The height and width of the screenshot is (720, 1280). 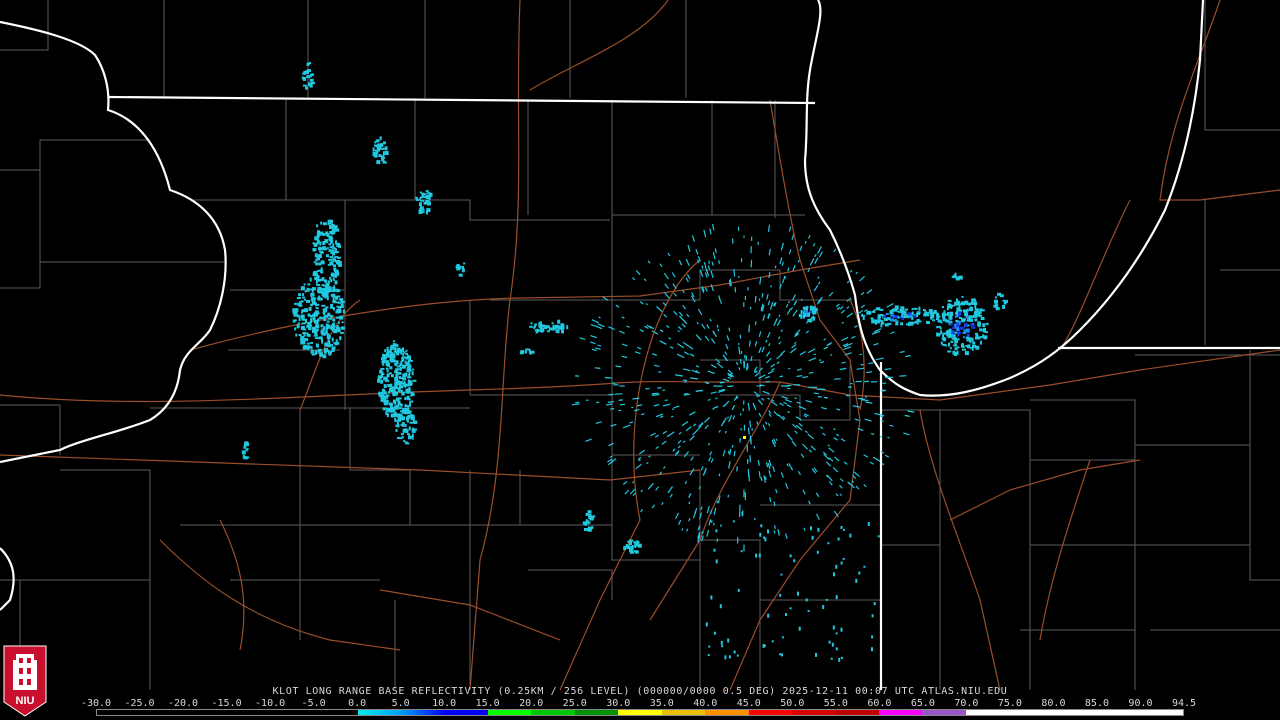 What do you see at coordinates (183, 703) in the screenshot?
I see `colorbar-tick-label: -20.0` at bounding box center [183, 703].